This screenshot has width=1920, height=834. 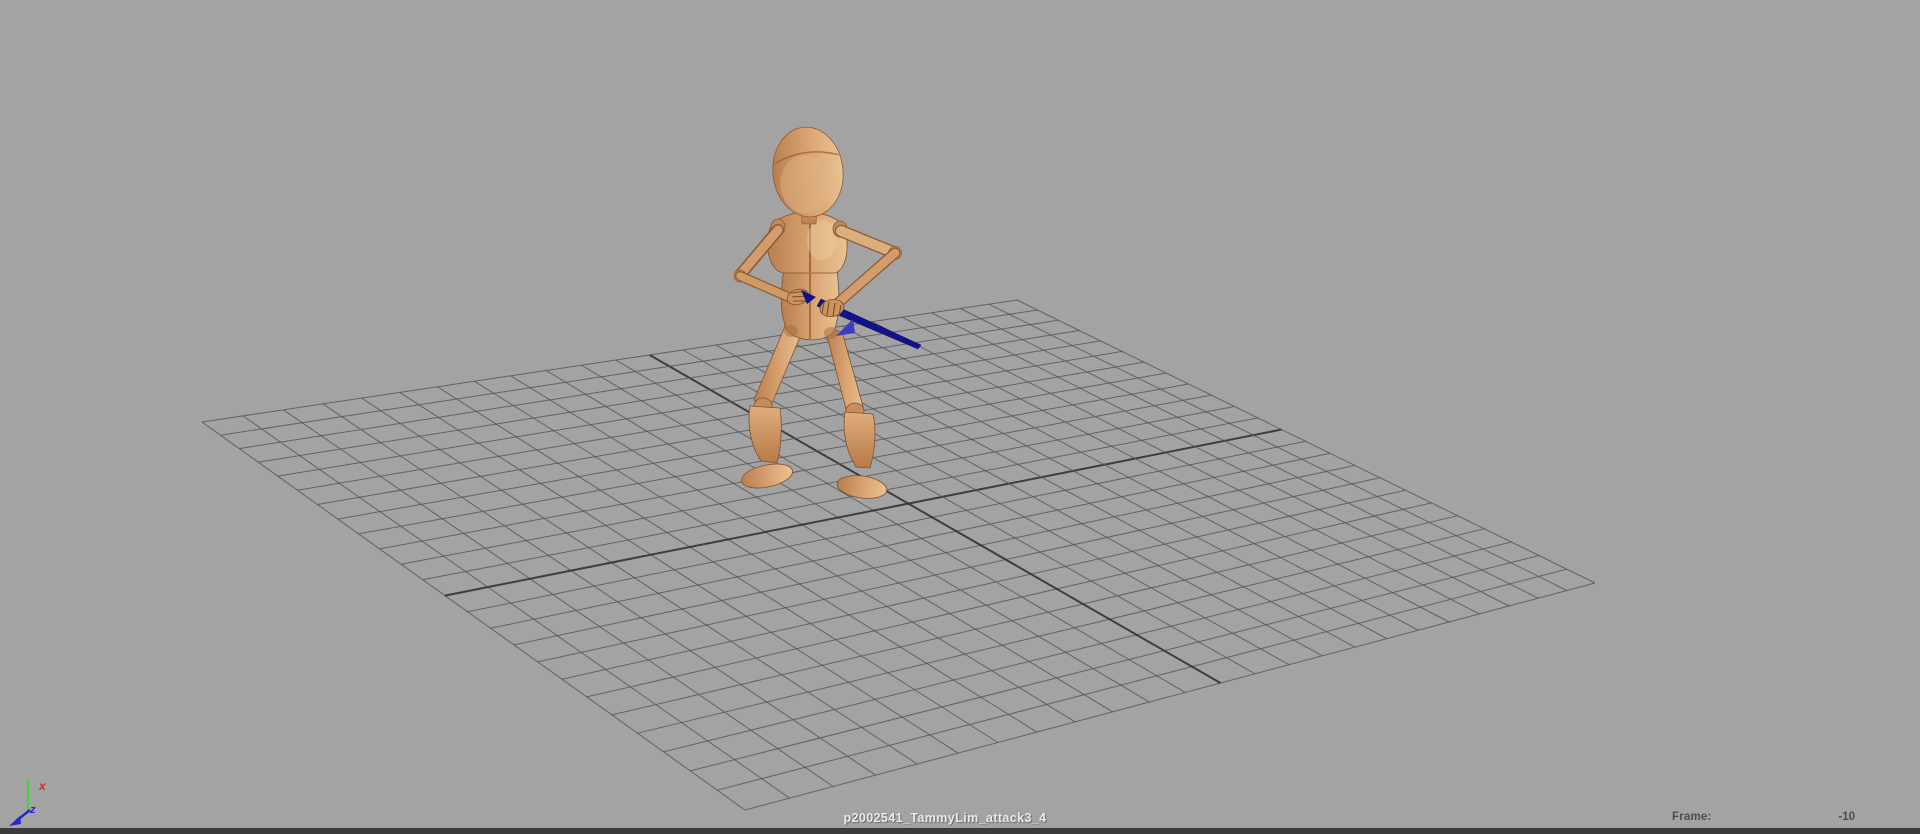 What do you see at coordinates (808, 172) in the screenshot?
I see `character-head` at bounding box center [808, 172].